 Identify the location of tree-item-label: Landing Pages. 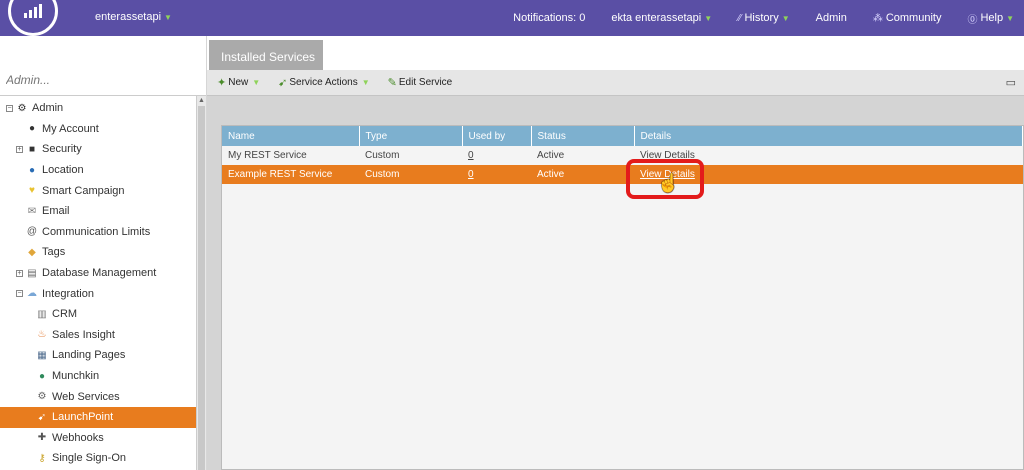
(89, 355).